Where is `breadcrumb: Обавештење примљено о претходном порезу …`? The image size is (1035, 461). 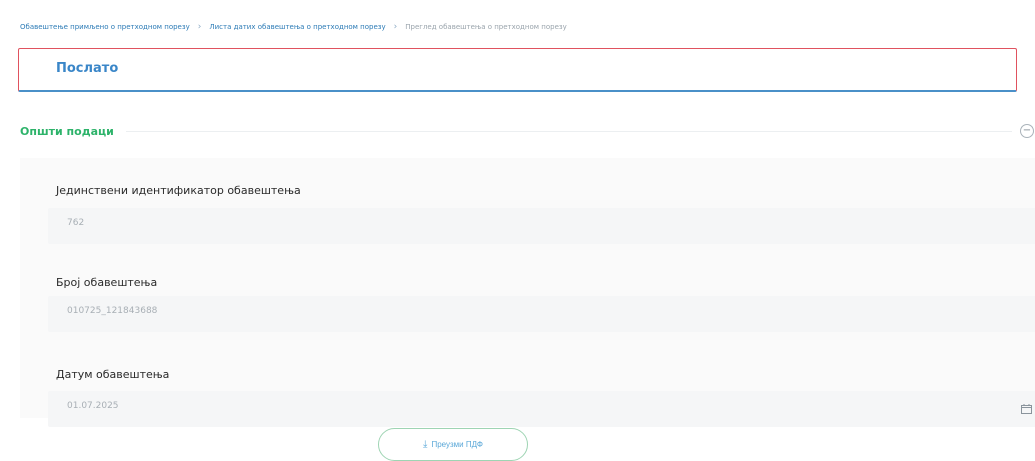
breadcrumb: Обавештење примљено о претходном порезу … is located at coordinates (293, 27).